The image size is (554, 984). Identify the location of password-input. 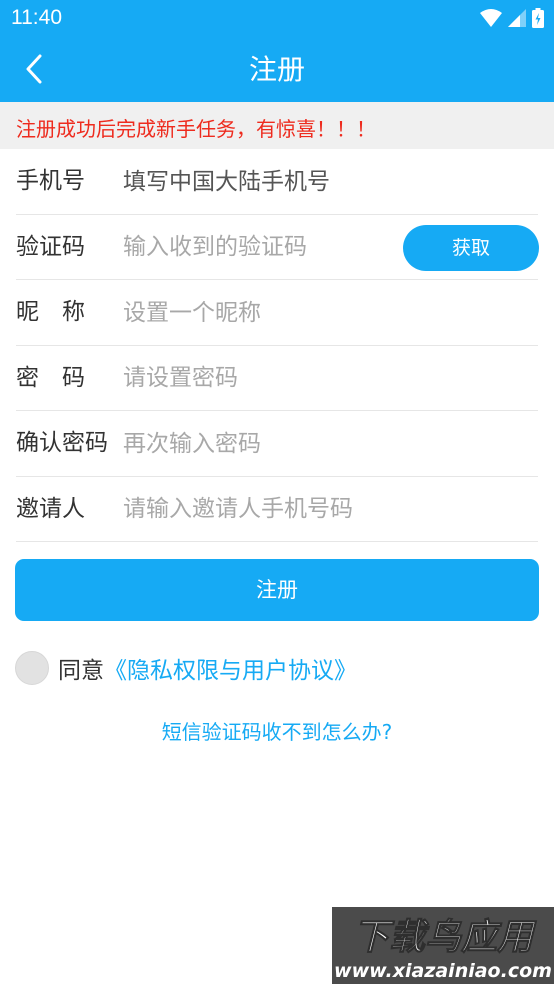
(253, 378).